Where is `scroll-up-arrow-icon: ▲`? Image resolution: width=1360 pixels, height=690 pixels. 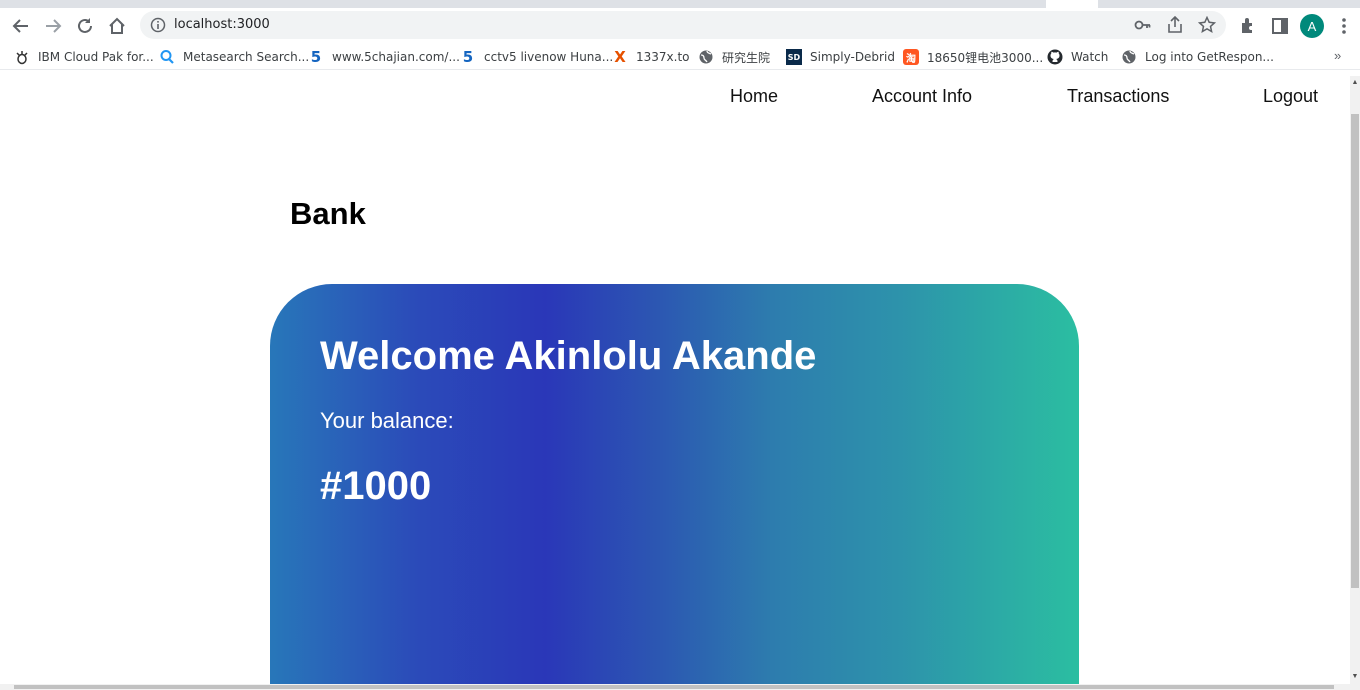 scroll-up-arrow-icon: ▲ is located at coordinates (1355, 83).